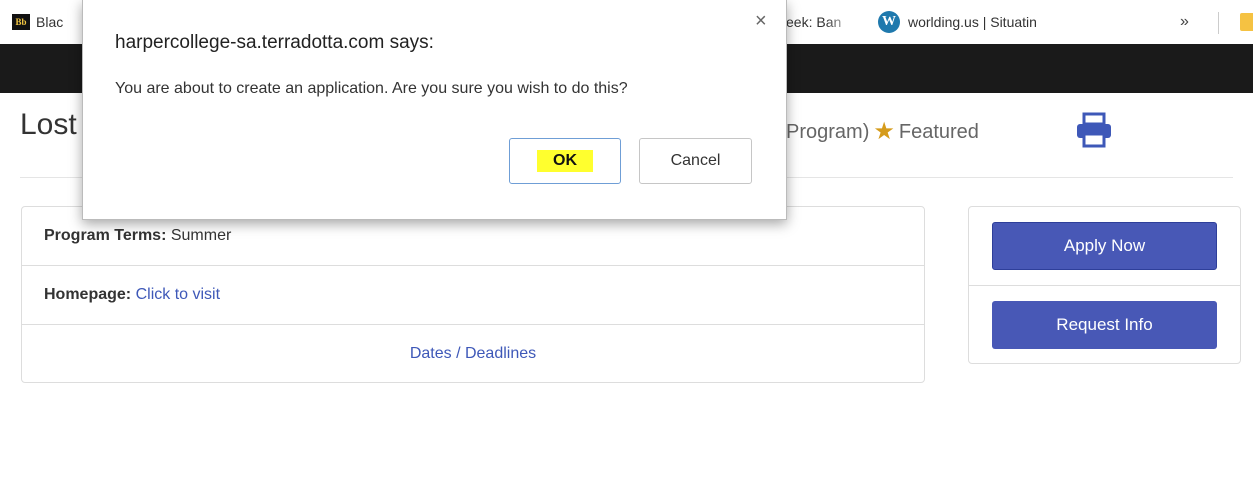  I want to click on ok-button: OK, so click(565, 161).